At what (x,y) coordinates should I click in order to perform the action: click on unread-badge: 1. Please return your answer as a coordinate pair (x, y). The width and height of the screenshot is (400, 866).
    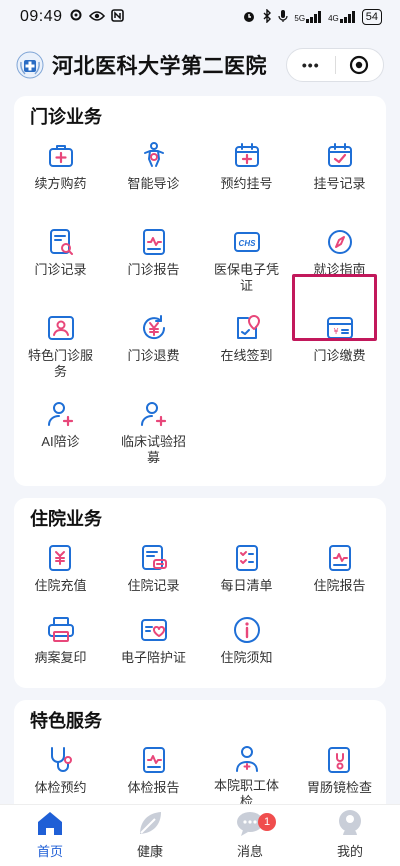
    Looking at the image, I should click on (267, 822).